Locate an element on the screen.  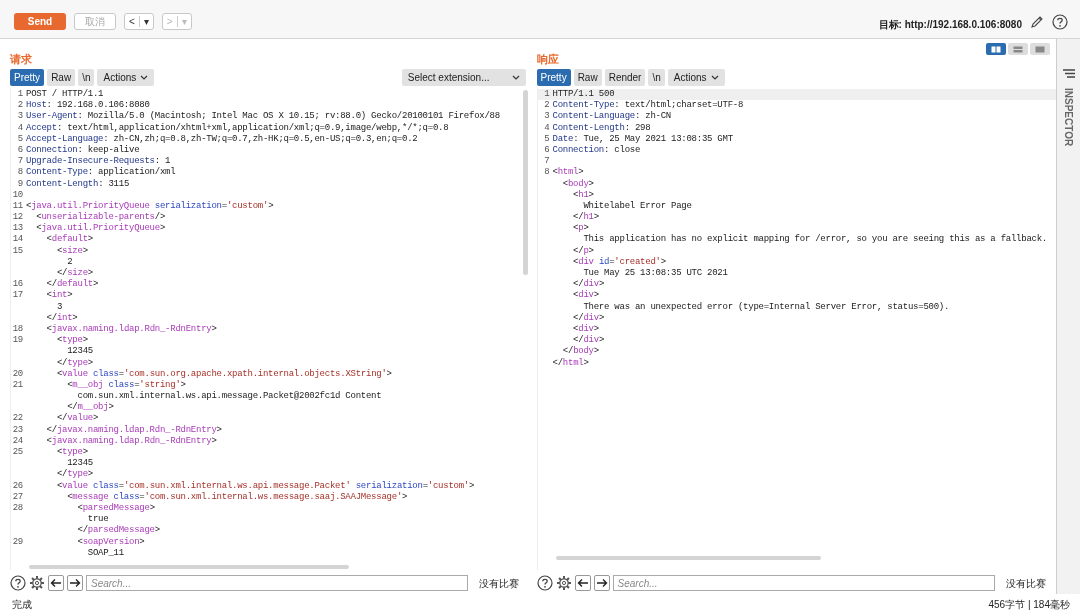
line-number: 29 is located at coordinates (17, 542).